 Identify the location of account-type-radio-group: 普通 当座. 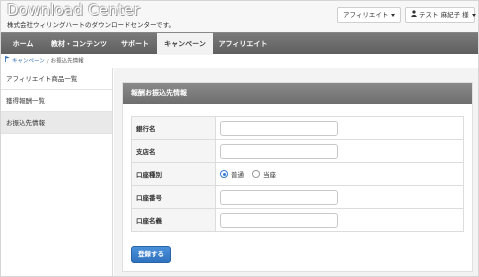
(341, 174).